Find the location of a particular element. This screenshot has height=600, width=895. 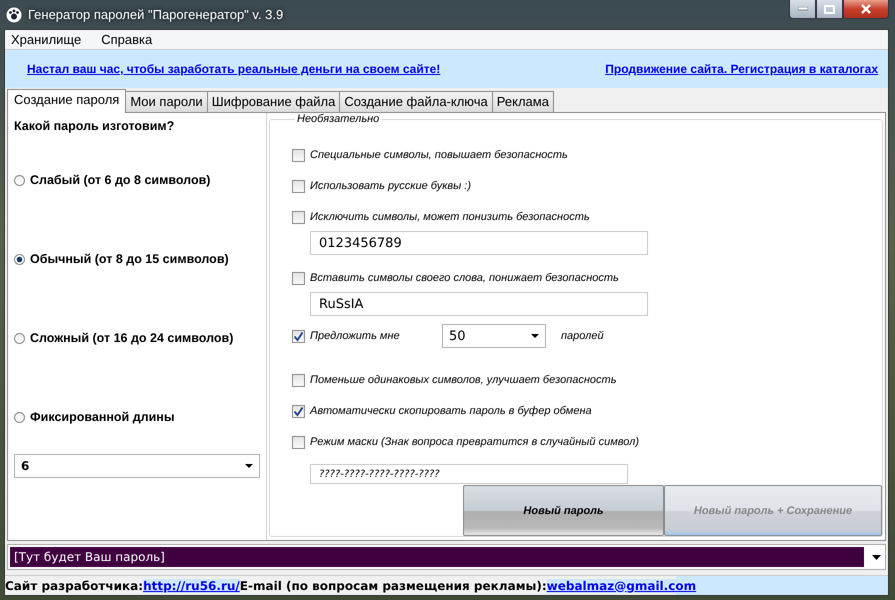

checkbox-label: Автоматически скопировать пароль в буфер обмена is located at coordinates (451, 411).